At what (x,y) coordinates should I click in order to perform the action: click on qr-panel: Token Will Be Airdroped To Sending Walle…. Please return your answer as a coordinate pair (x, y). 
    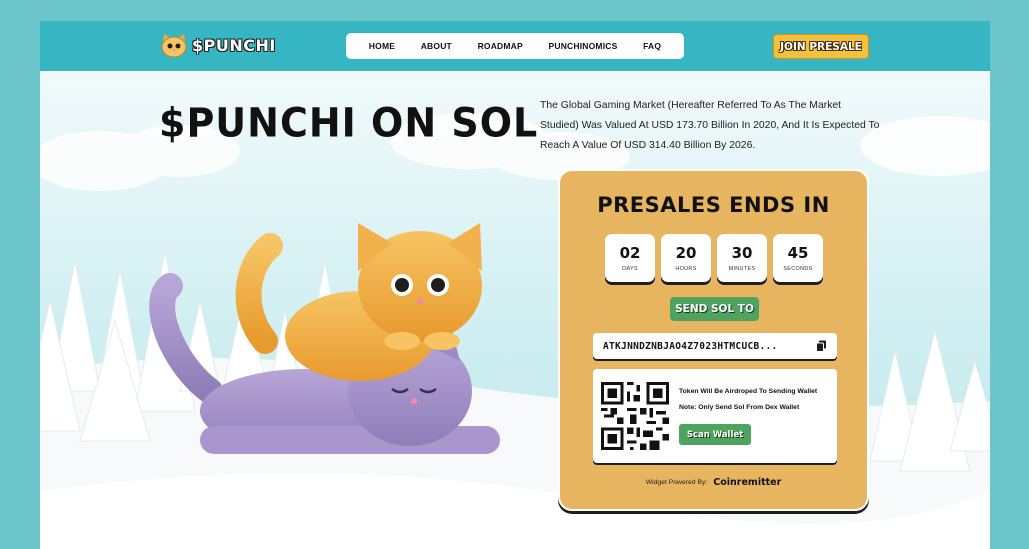
    Looking at the image, I should click on (715, 416).